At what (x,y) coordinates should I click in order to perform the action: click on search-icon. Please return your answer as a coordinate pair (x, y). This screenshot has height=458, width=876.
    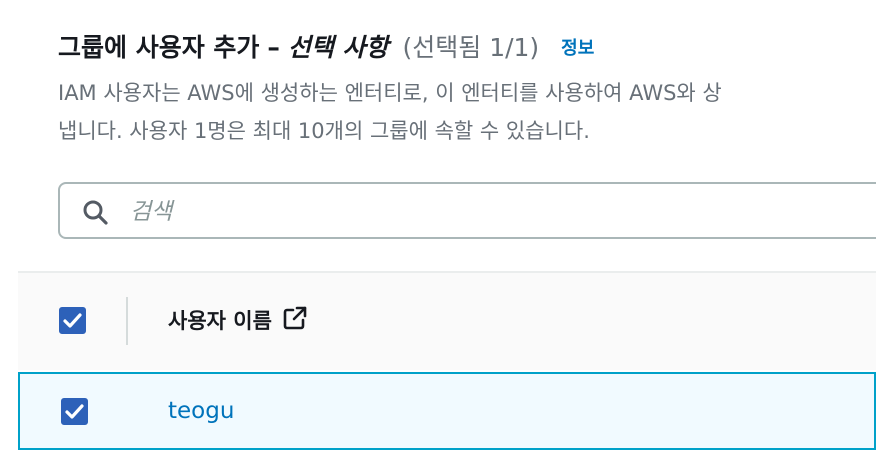
    Looking at the image, I should click on (95, 212).